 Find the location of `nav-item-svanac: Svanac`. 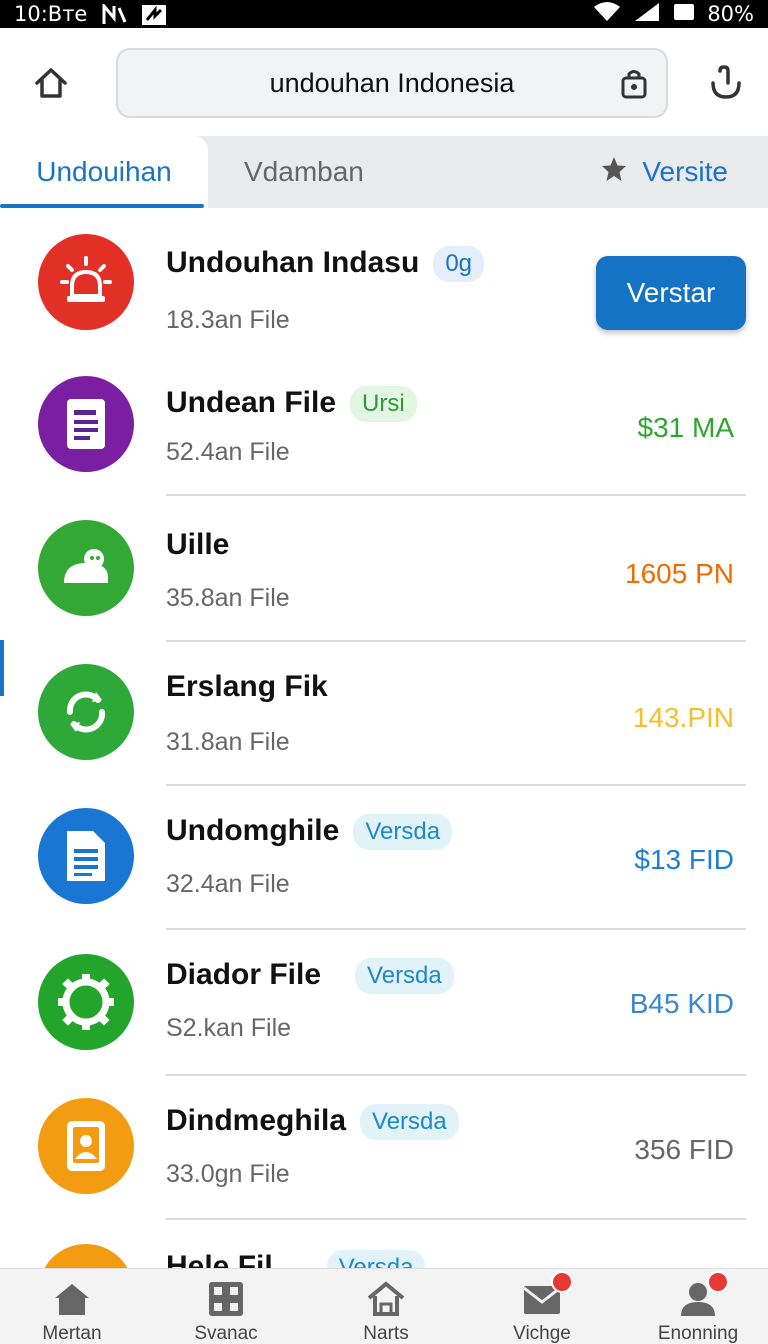

nav-item-svanac: Svanac is located at coordinates (226, 1306).